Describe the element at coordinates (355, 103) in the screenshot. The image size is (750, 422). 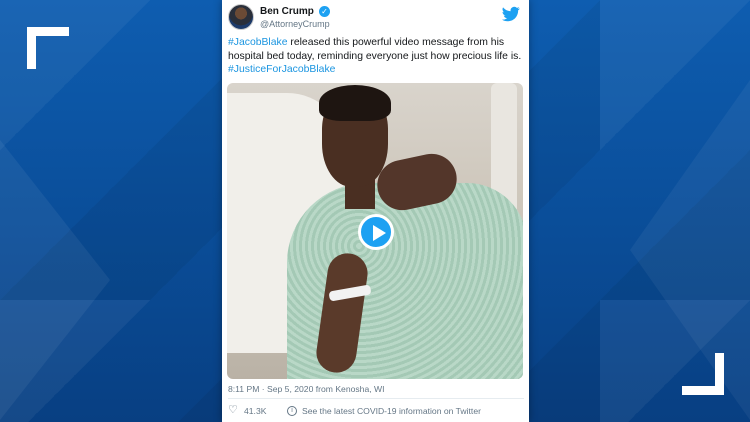
I see `video-frame-hair` at that location.